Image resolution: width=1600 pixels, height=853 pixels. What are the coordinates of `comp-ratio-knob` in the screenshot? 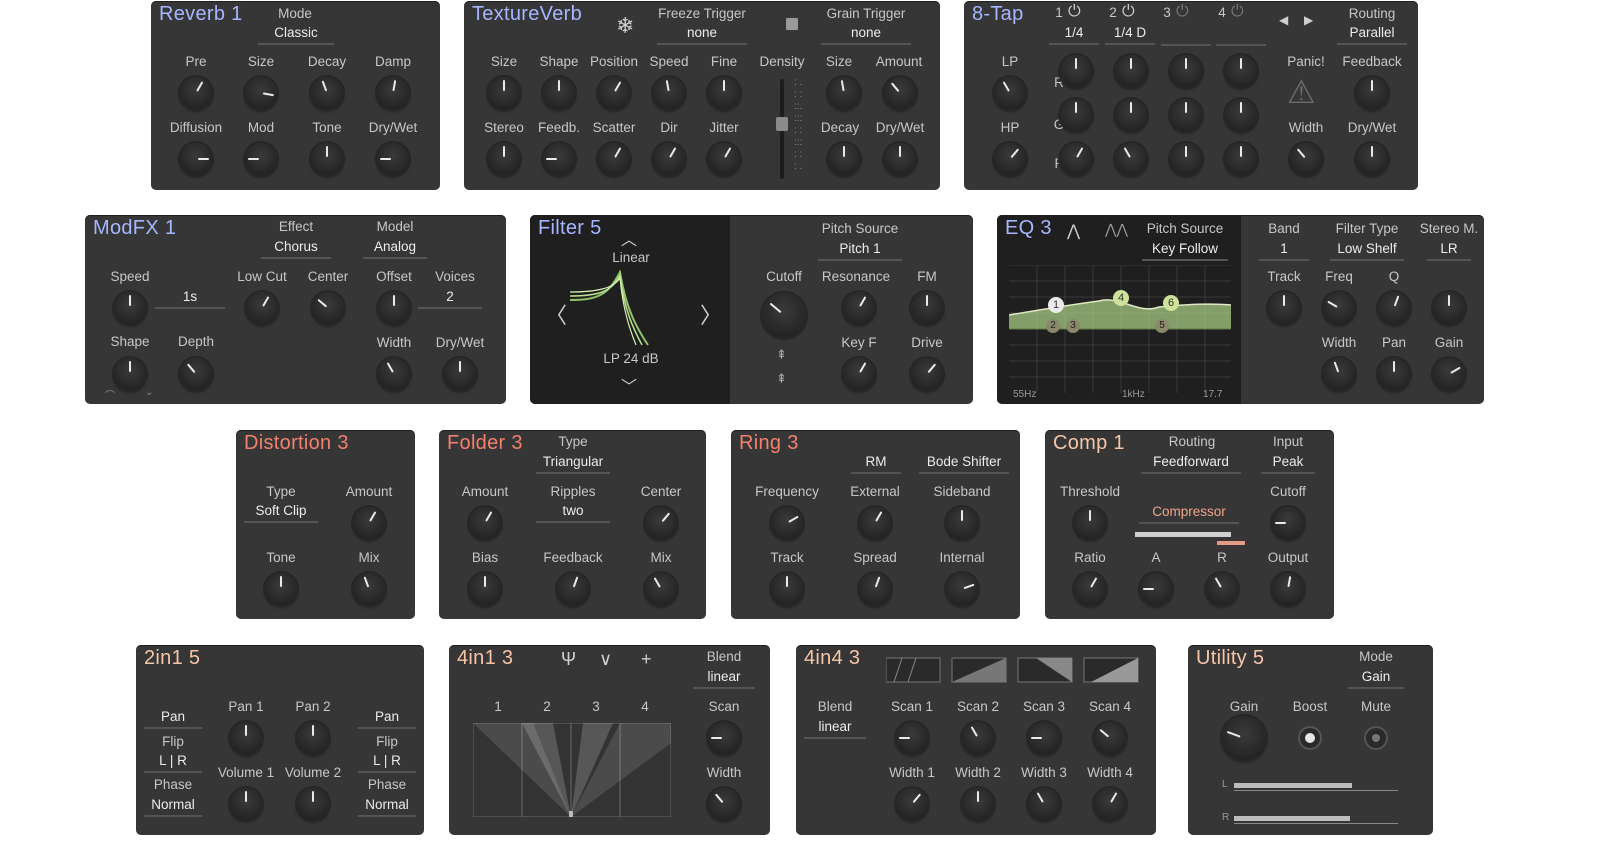 It's located at (1090, 589).